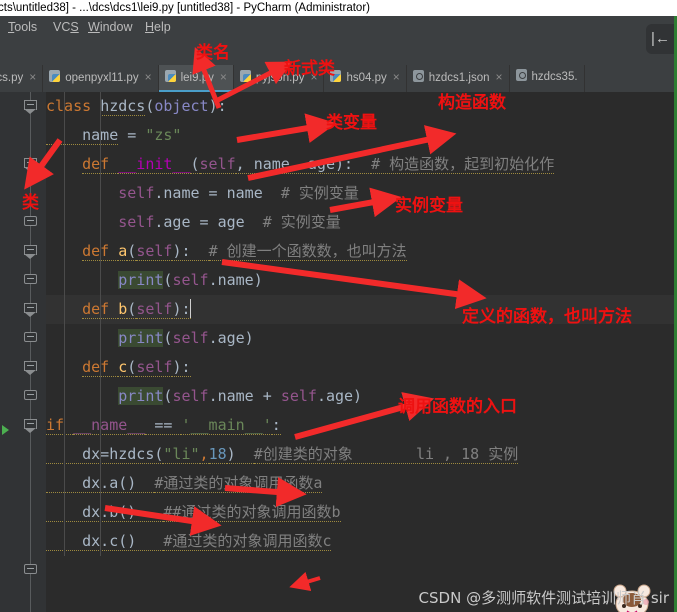 Image resolution: width=677 pixels, height=612 pixels. I want to click on menu-item-window: Window, so click(110, 27).